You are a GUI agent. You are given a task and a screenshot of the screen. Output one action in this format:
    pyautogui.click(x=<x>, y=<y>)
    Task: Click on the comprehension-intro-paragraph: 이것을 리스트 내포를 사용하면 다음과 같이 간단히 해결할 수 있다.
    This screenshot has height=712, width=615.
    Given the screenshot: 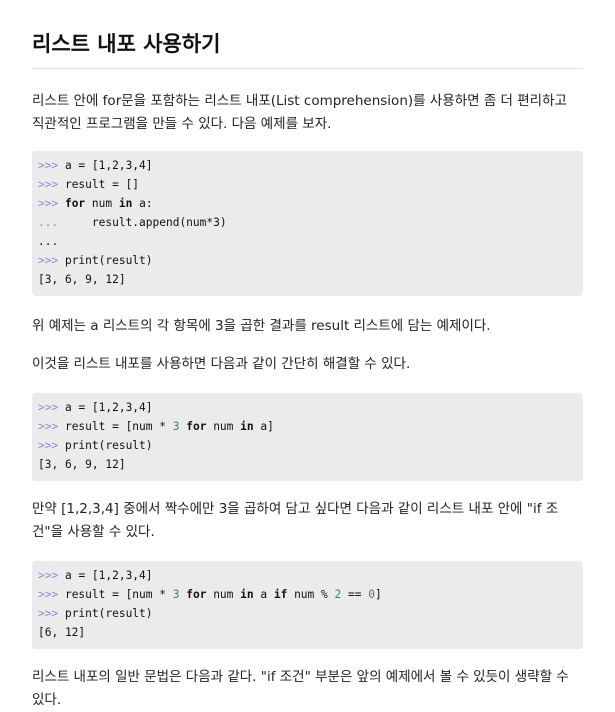 What is the action you would take?
    pyautogui.click(x=221, y=364)
    